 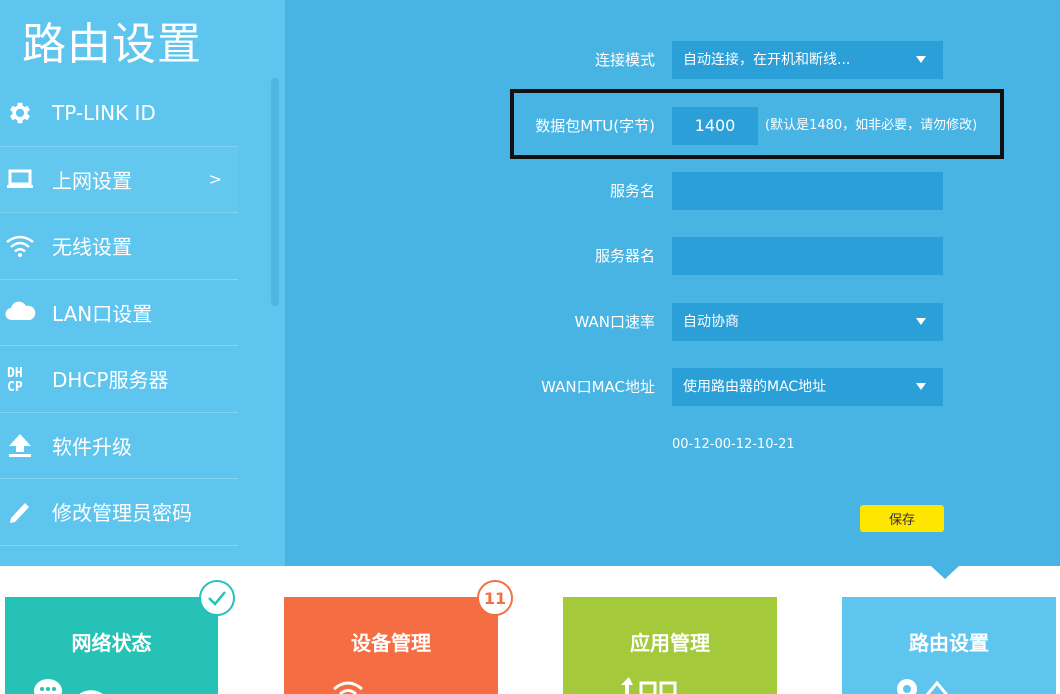 I want to click on mtu-highlight-box, so click(x=757, y=124).